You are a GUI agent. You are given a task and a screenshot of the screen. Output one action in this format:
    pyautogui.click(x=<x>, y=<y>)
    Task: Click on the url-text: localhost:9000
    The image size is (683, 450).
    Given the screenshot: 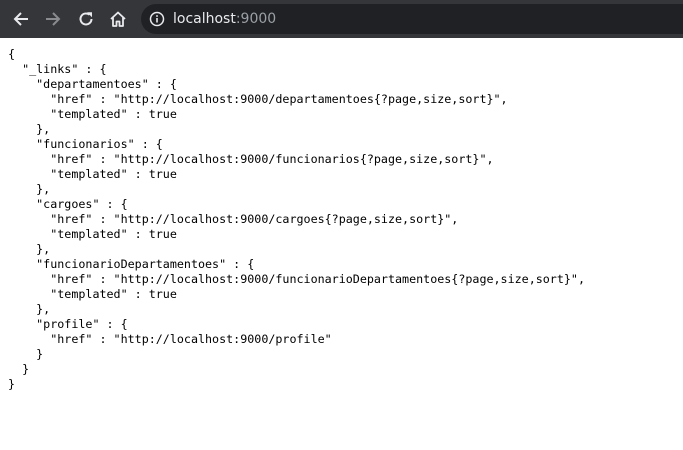 What is the action you would take?
    pyautogui.click(x=224, y=19)
    